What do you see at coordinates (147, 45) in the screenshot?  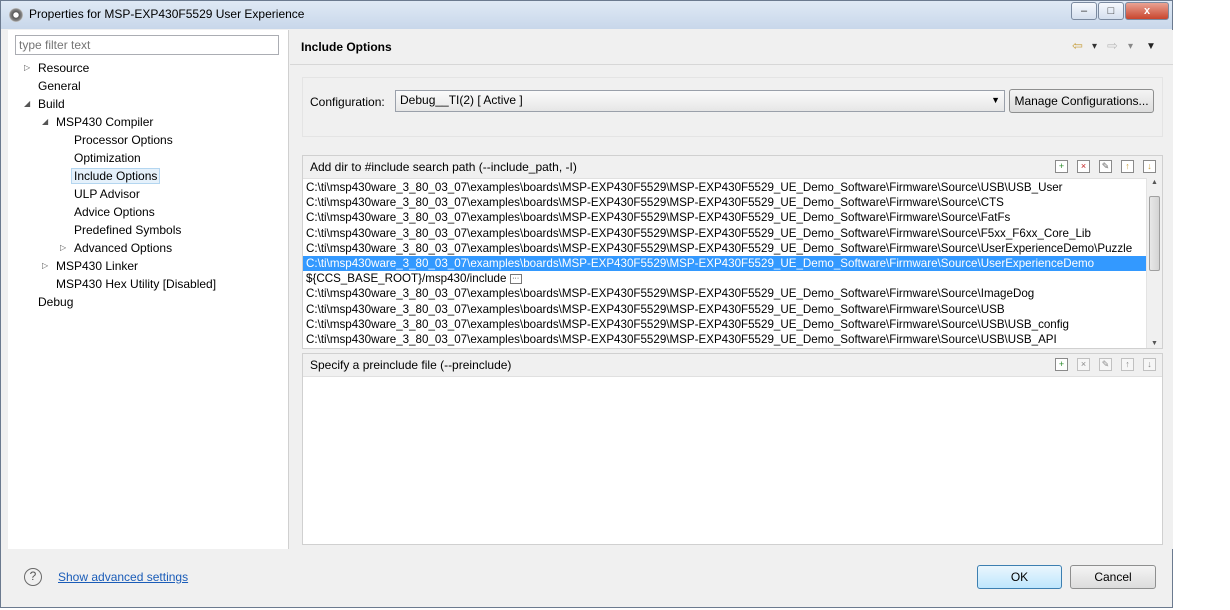 I see `filter-input` at bounding box center [147, 45].